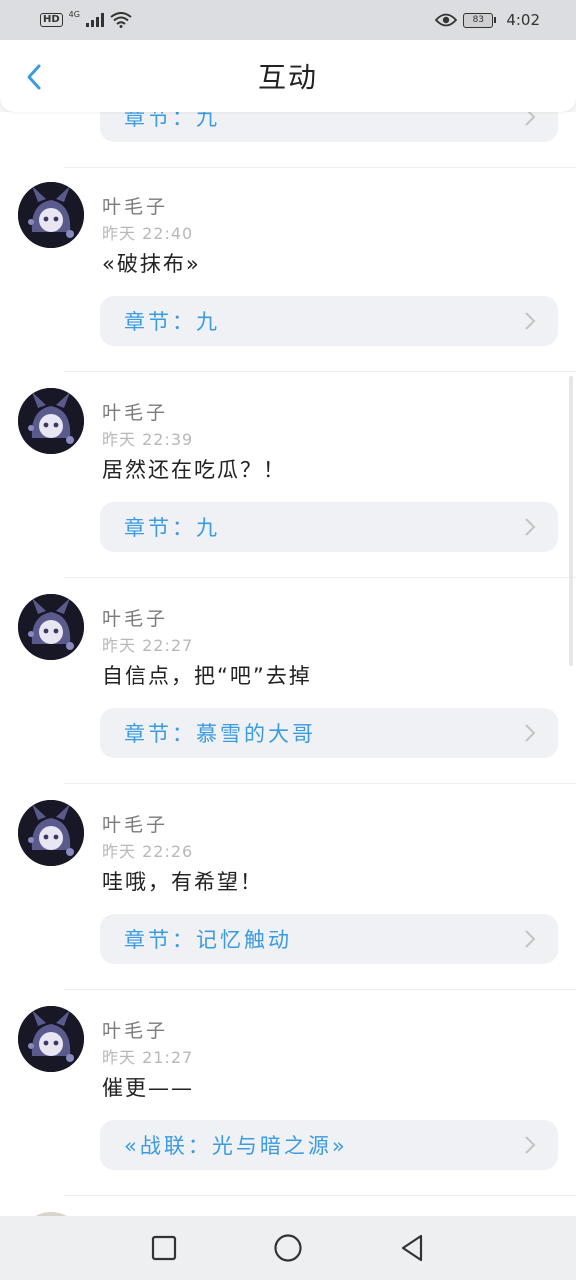 The height and width of the screenshot is (1280, 576). What do you see at coordinates (329, 939) in the screenshot?
I see `chapter-link: 章节：记忆触动` at bounding box center [329, 939].